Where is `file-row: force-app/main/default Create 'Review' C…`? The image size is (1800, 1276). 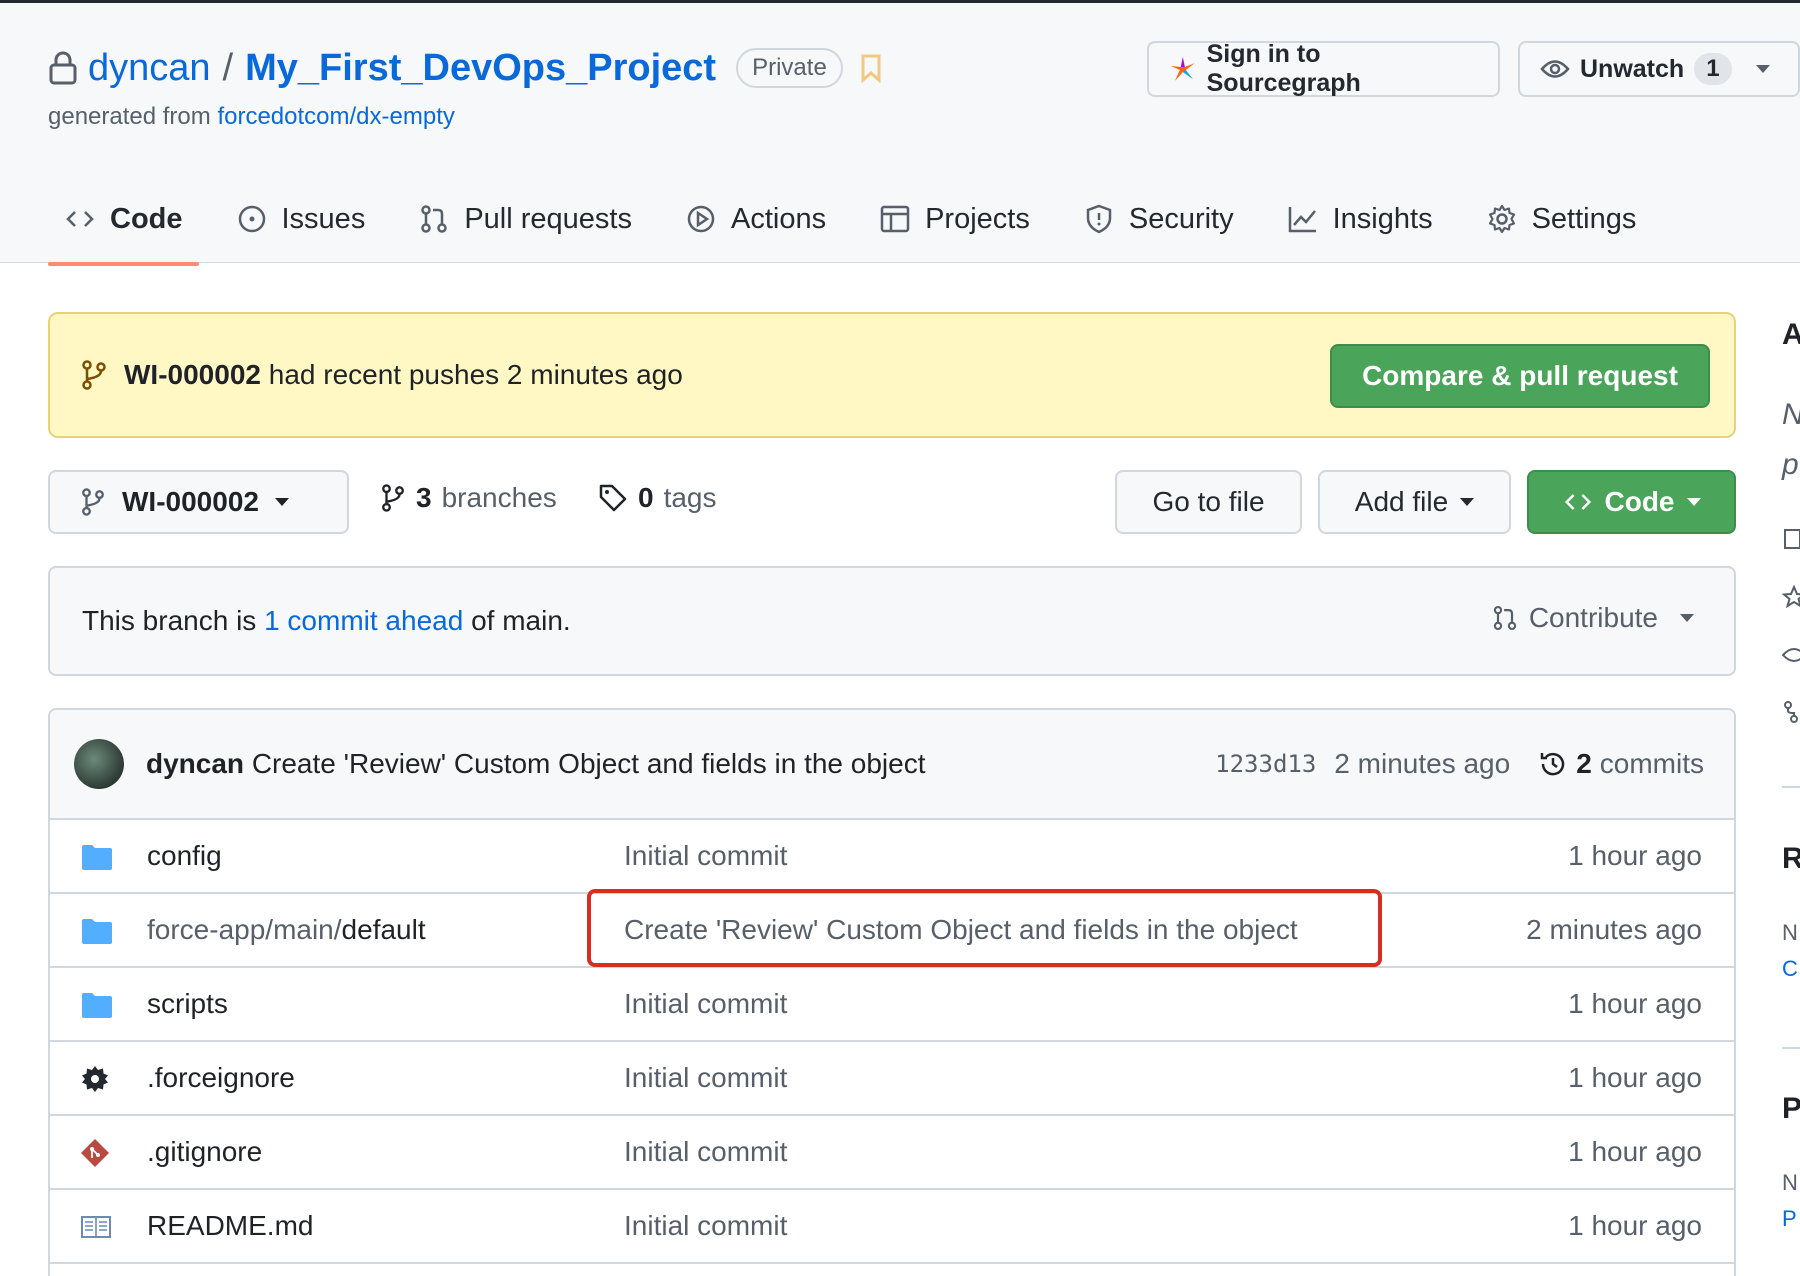 file-row: force-app/main/default Create 'Review' C… is located at coordinates (892, 931).